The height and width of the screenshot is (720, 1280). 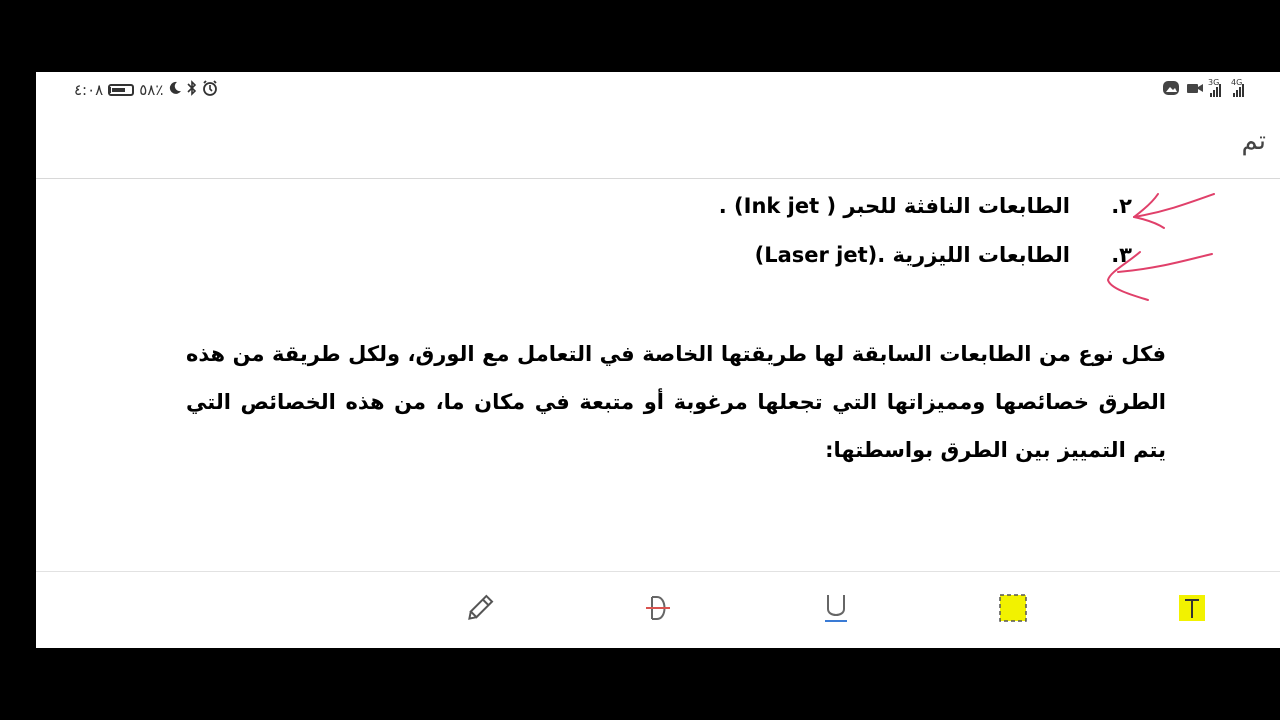 What do you see at coordinates (192, 90) in the screenshot?
I see `bluetooth-icon` at bounding box center [192, 90].